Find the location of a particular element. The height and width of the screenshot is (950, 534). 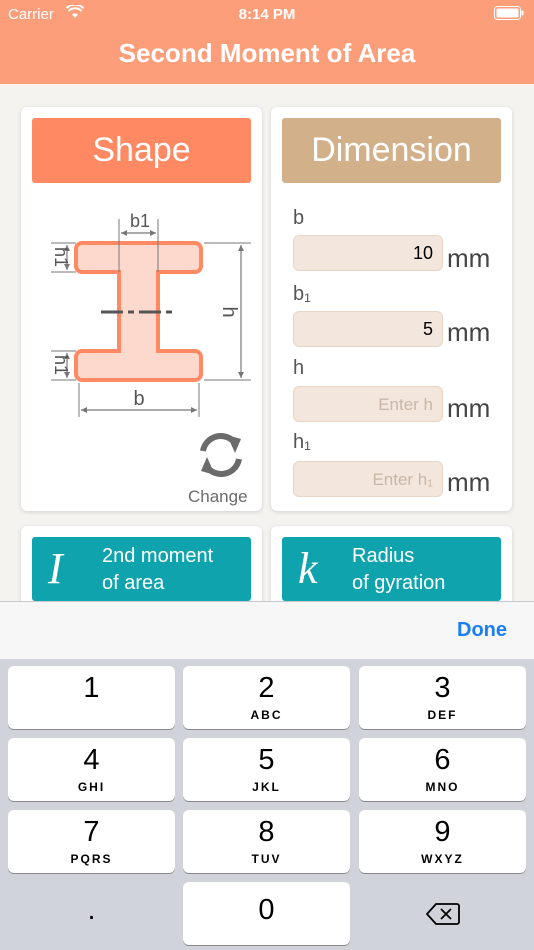

shape-button: Shape is located at coordinates (141, 150).